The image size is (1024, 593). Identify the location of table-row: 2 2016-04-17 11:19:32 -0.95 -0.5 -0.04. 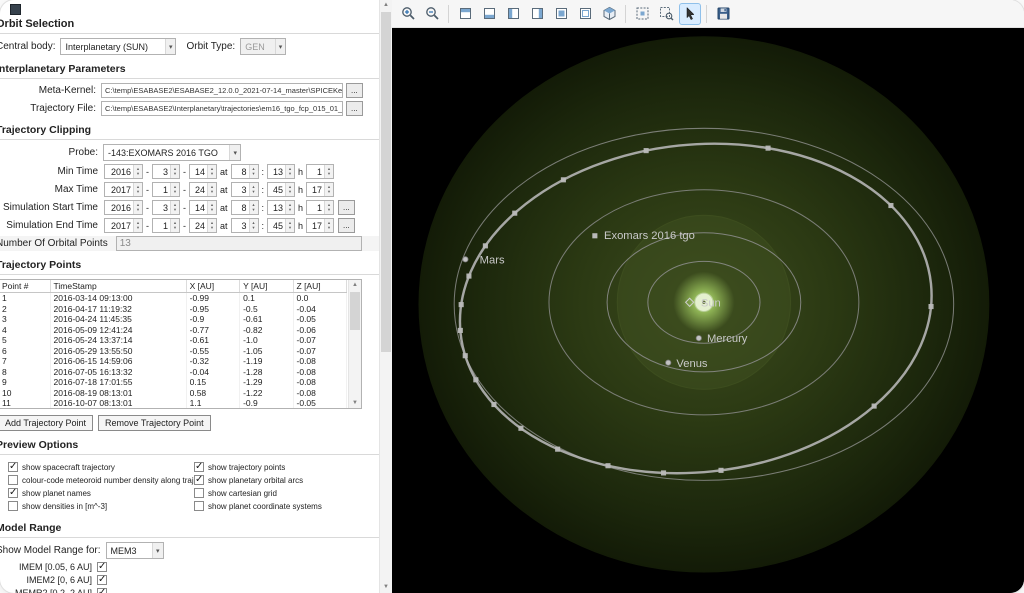
(174, 308).